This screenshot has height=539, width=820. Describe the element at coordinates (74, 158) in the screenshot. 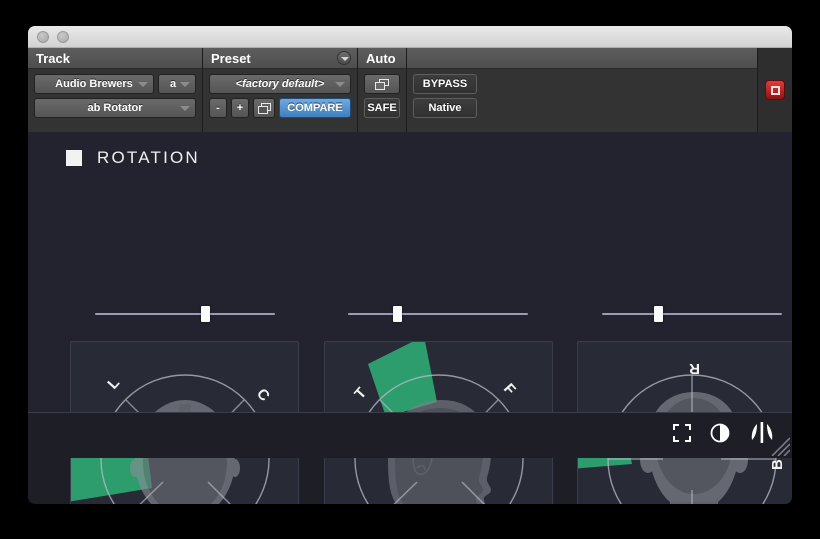

I see `module-enable-toggle` at that location.